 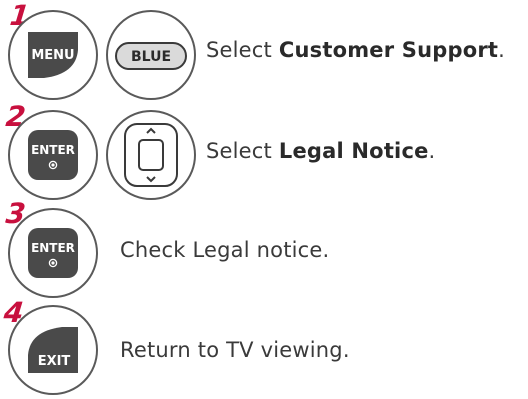 I want to click on blue-button-label: BLUE, so click(x=151, y=57).